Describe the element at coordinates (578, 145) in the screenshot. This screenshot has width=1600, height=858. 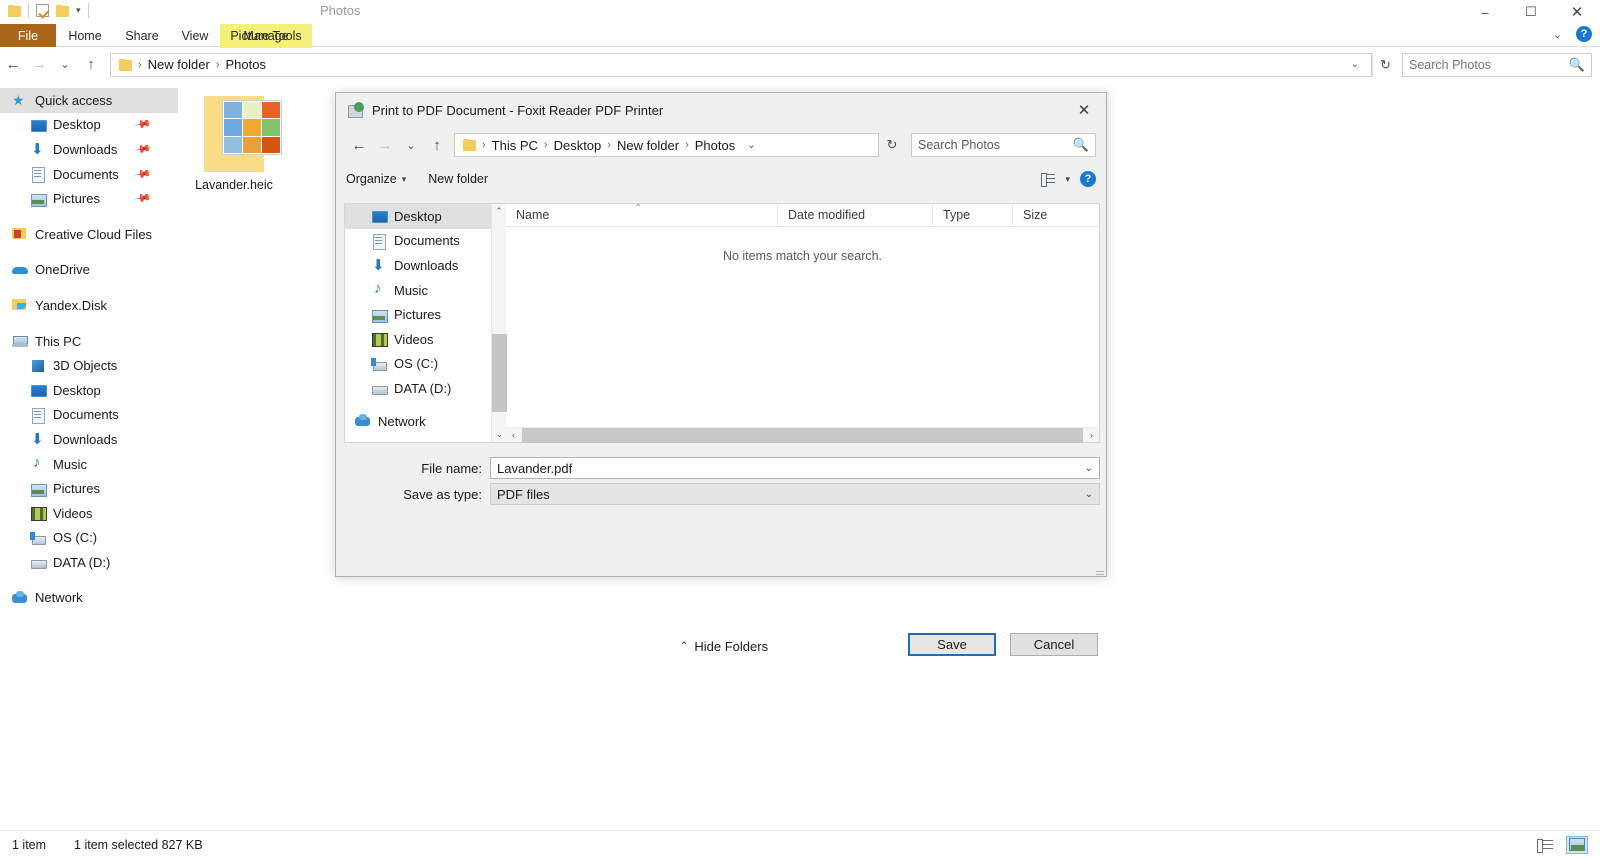
I see `dialog-breadcrumb-item-desktop: Desktop` at that location.